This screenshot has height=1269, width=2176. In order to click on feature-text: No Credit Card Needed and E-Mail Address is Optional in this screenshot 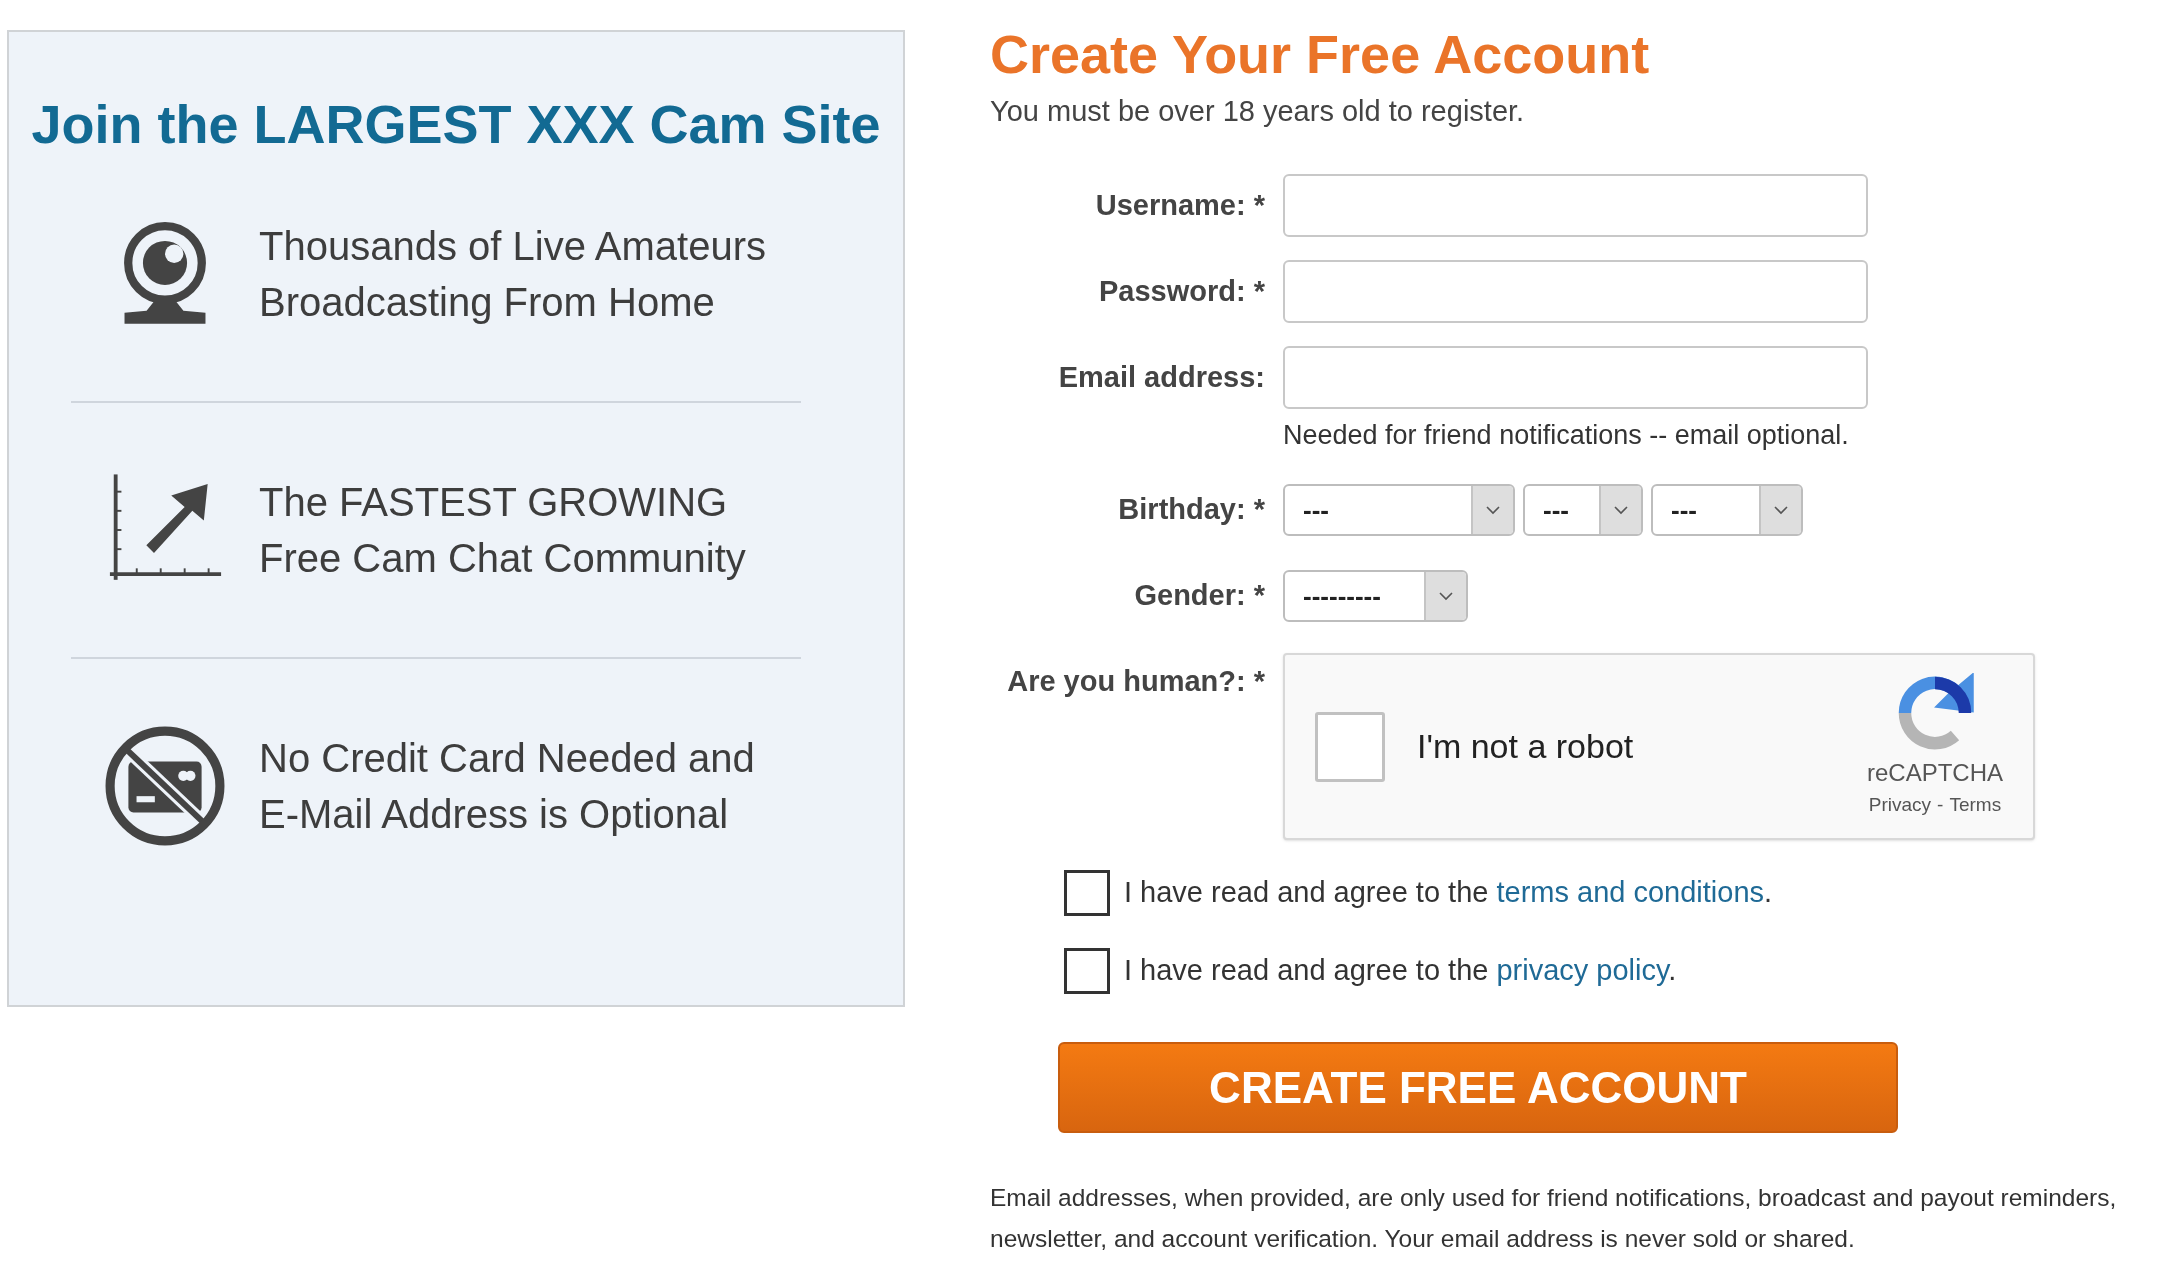, I will do `click(507, 786)`.